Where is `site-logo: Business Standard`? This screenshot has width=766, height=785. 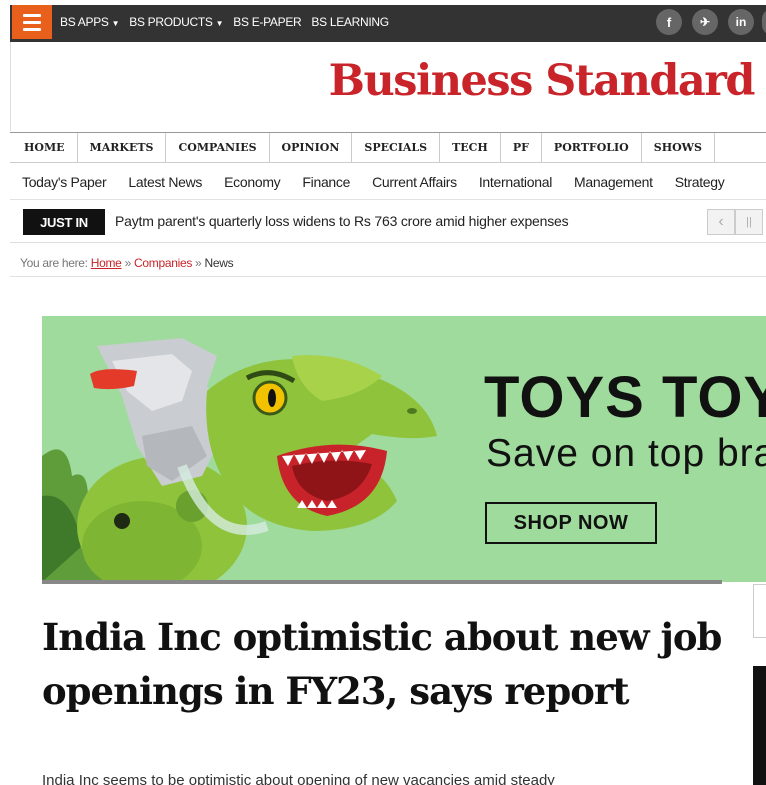
site-logo: Business Standard is located at coordinates (542, 81).